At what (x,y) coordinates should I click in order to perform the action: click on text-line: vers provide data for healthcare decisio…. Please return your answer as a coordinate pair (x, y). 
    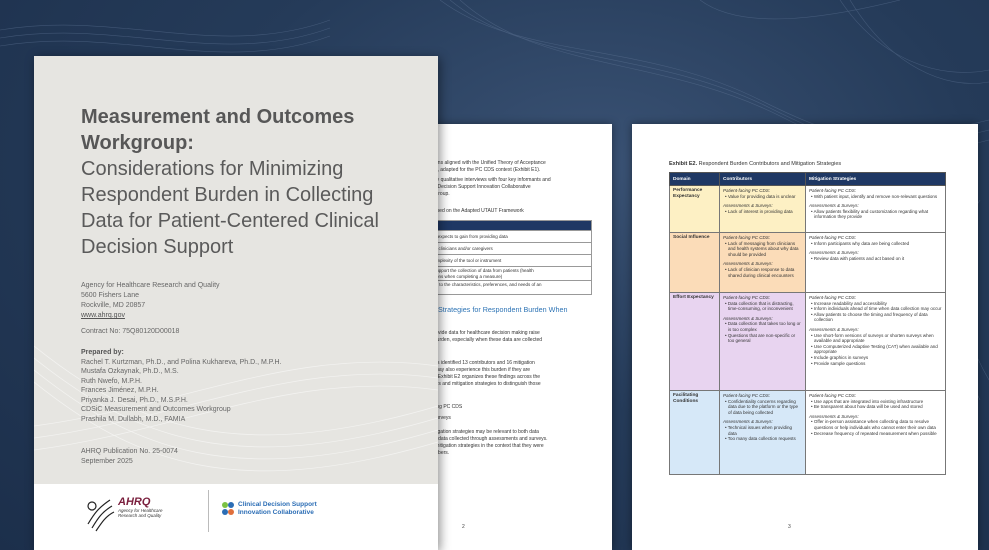
    Looking at the image, I should click on (480, 333).